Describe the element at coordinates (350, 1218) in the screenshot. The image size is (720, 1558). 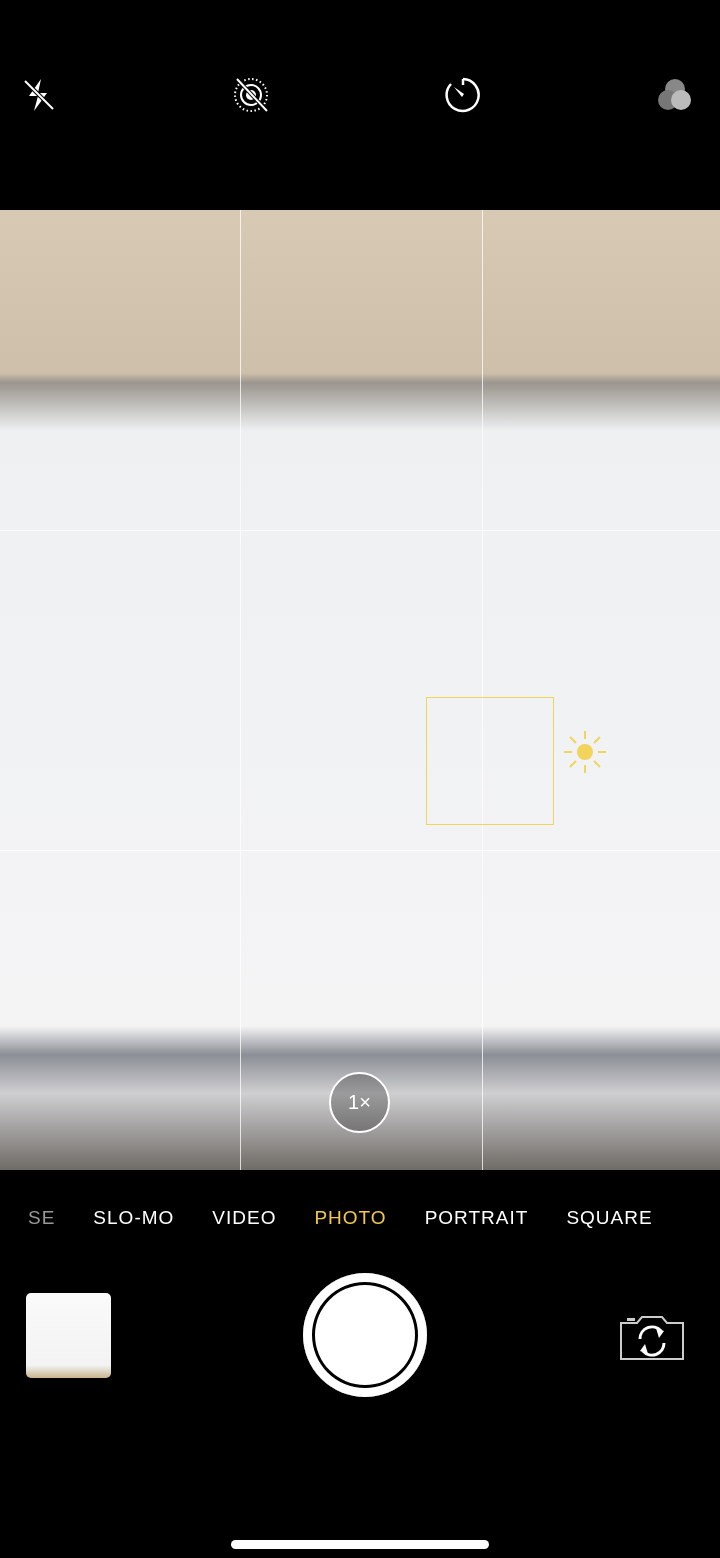
I see `camera-mode-tab: PHOTO` at that location.